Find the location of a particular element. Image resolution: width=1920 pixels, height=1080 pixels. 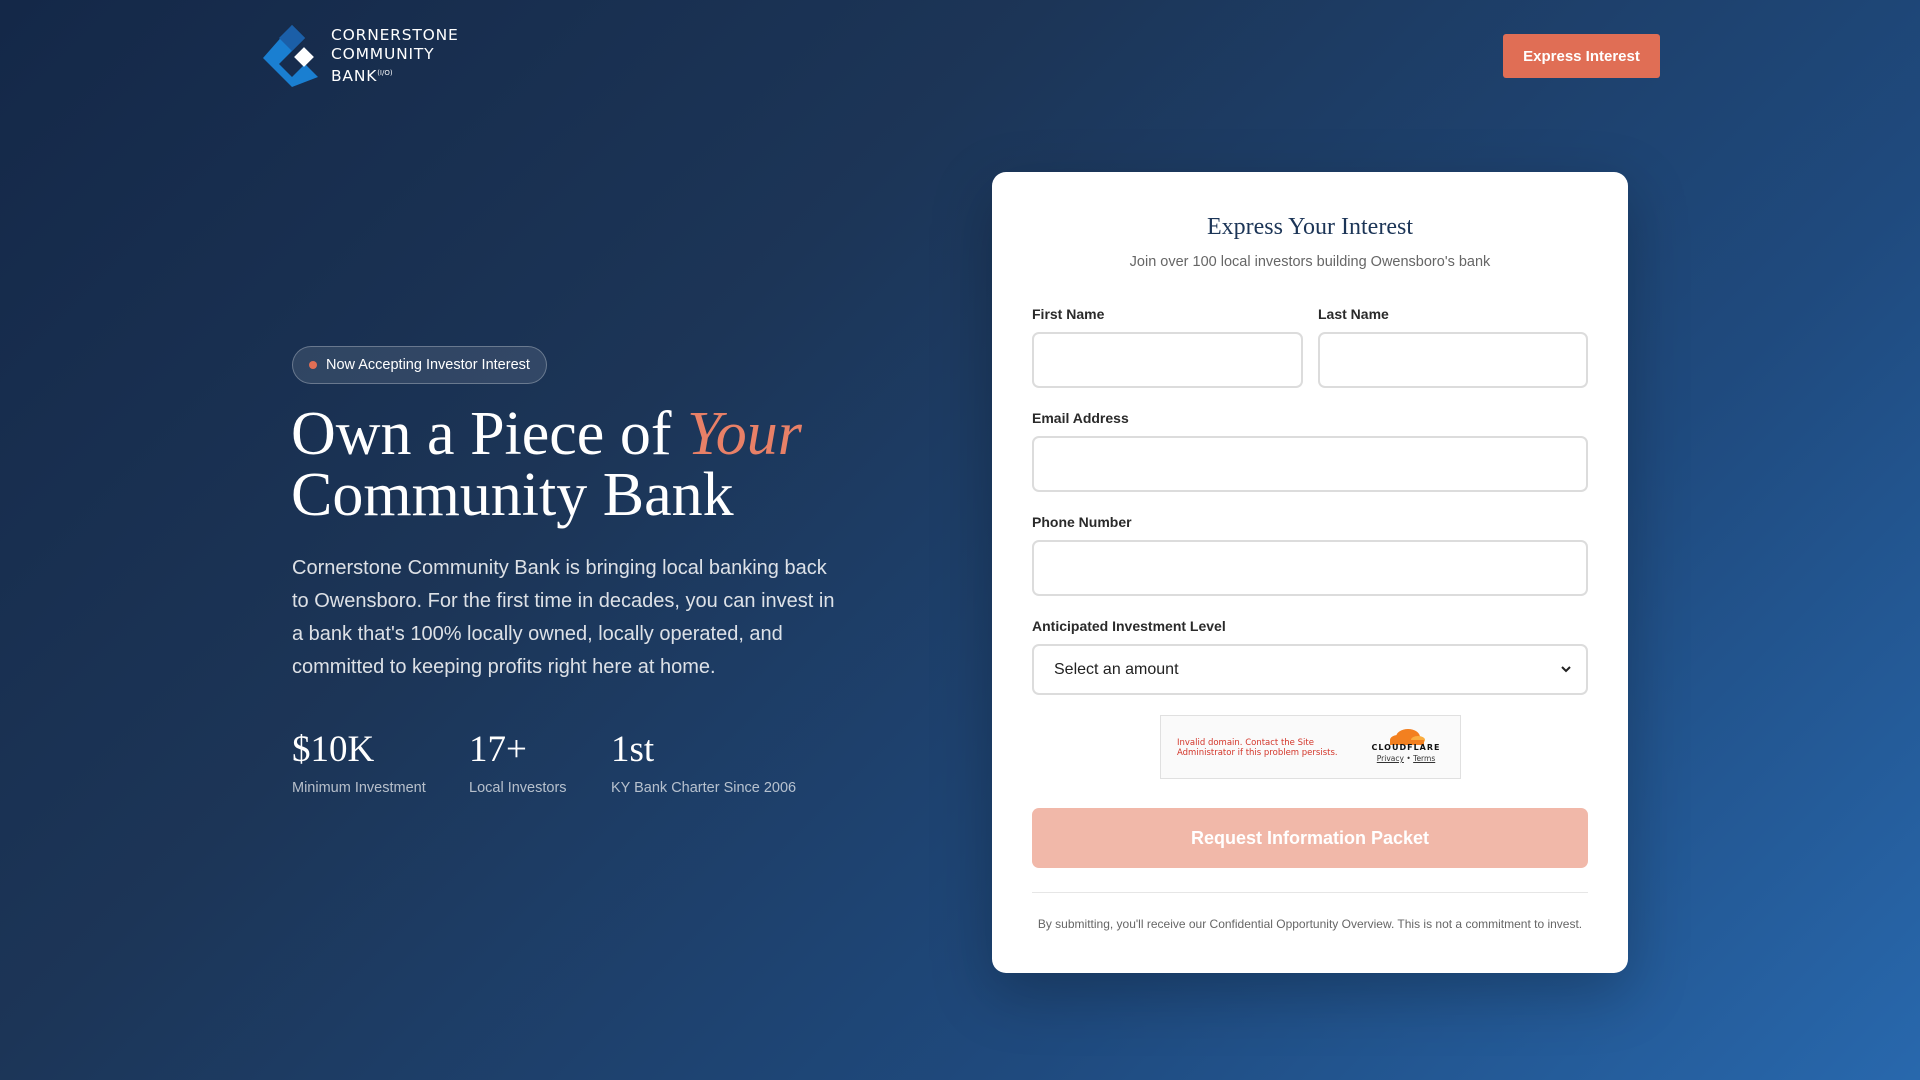

stat-label: Minimum Investment is located at coordinates (359, 788).